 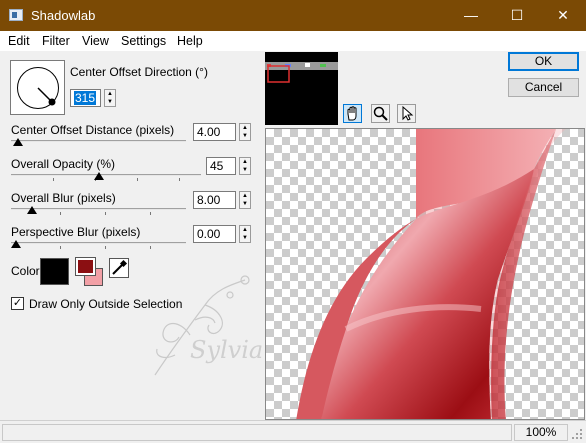 I want to click on zoom-level: 100%, so click(x=541, y=432).